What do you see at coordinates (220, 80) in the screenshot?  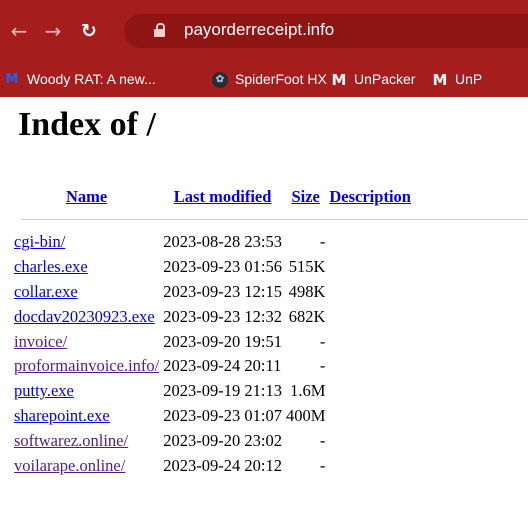 I see `spider-icon: ✿` at bounding box center [220, 80].